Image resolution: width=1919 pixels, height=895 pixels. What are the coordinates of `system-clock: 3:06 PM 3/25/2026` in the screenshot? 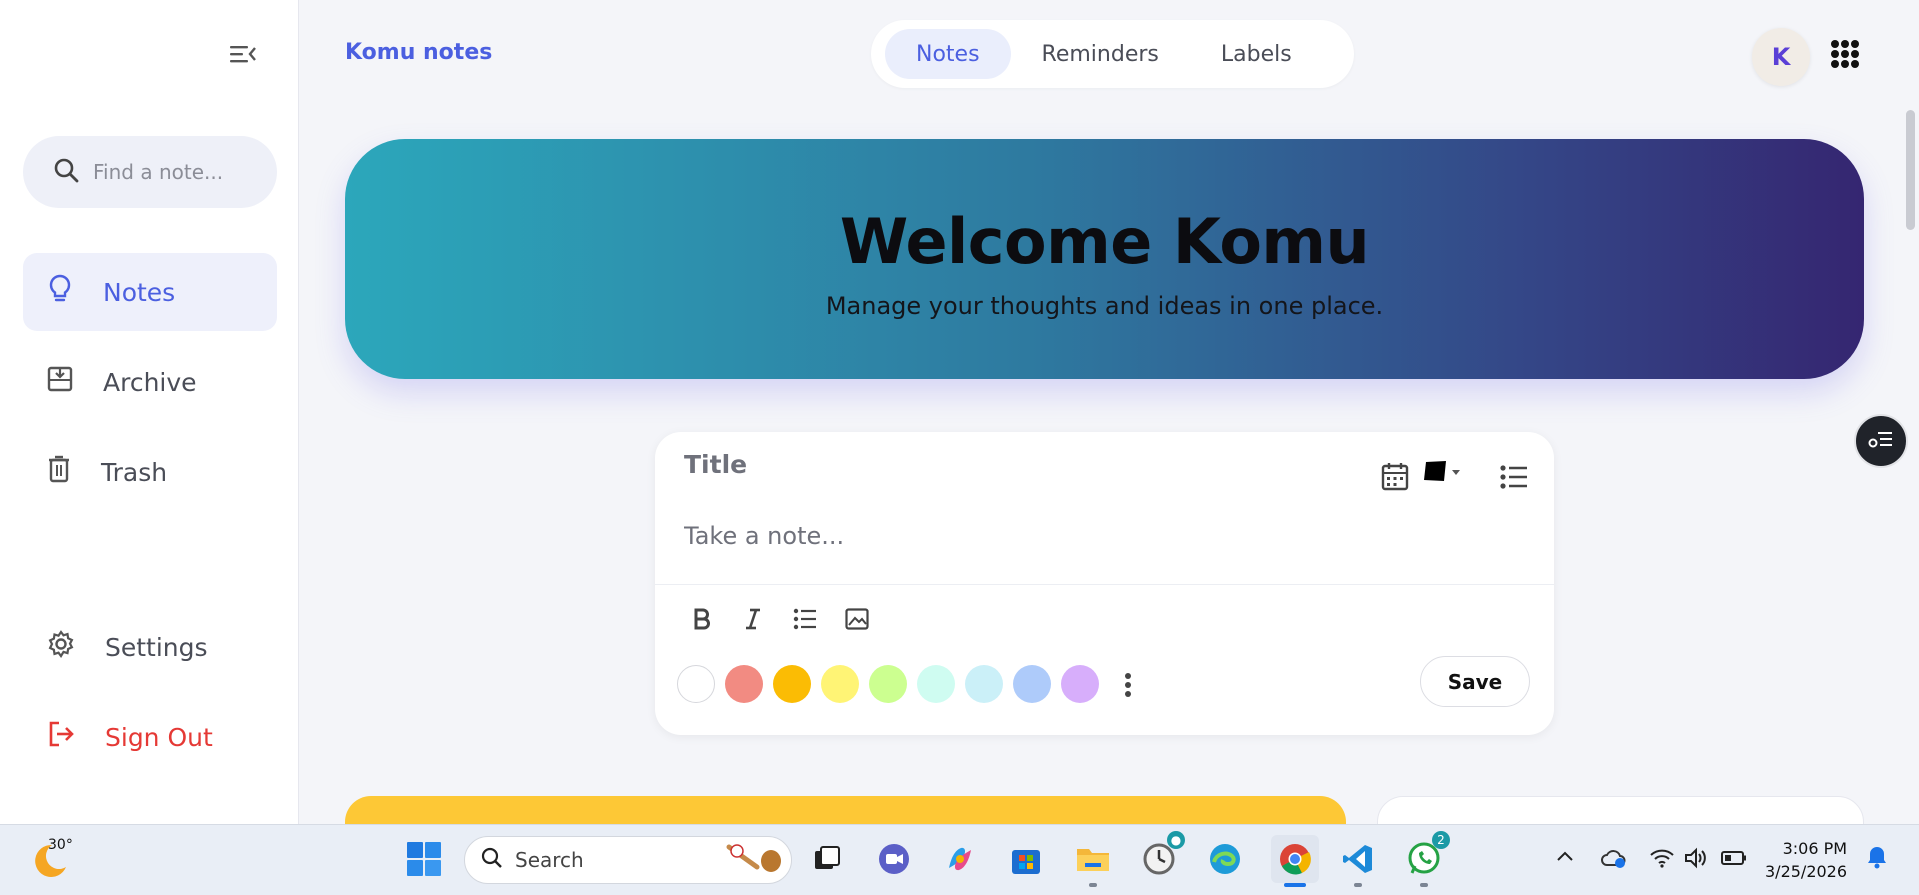 It's located at (1806, 860).